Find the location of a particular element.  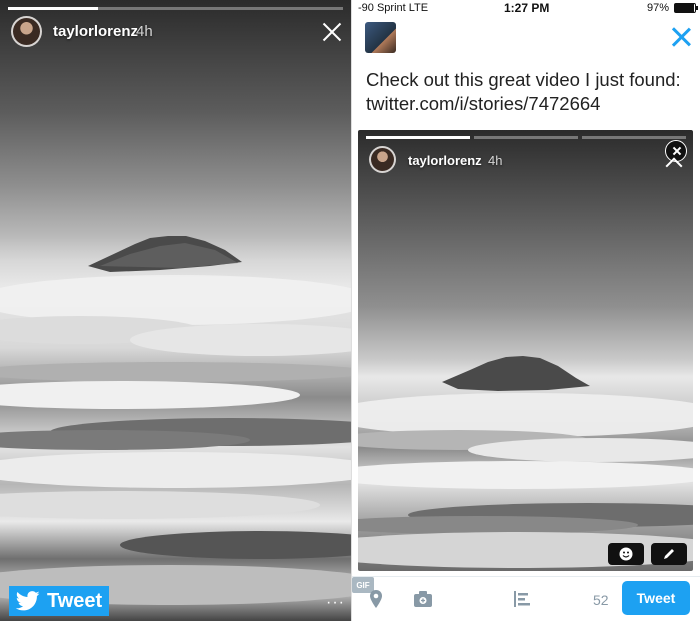

status-bar: -90 Sprint LTE 1:27 PM 97% is located at coordinates (526, 8).